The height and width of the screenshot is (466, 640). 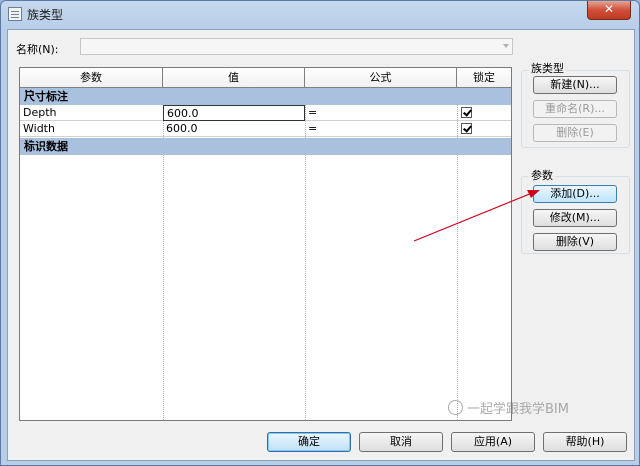 I want to click on delete-type-button: 删除(E), so click(x=575, y=133).